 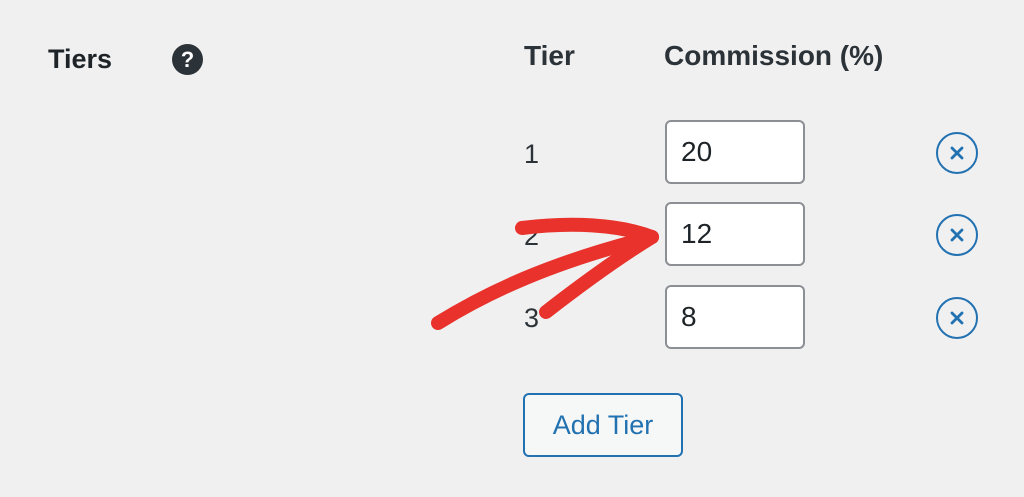 I want to click on red-arrow-annotation-icon, so click(x=545, y=273).